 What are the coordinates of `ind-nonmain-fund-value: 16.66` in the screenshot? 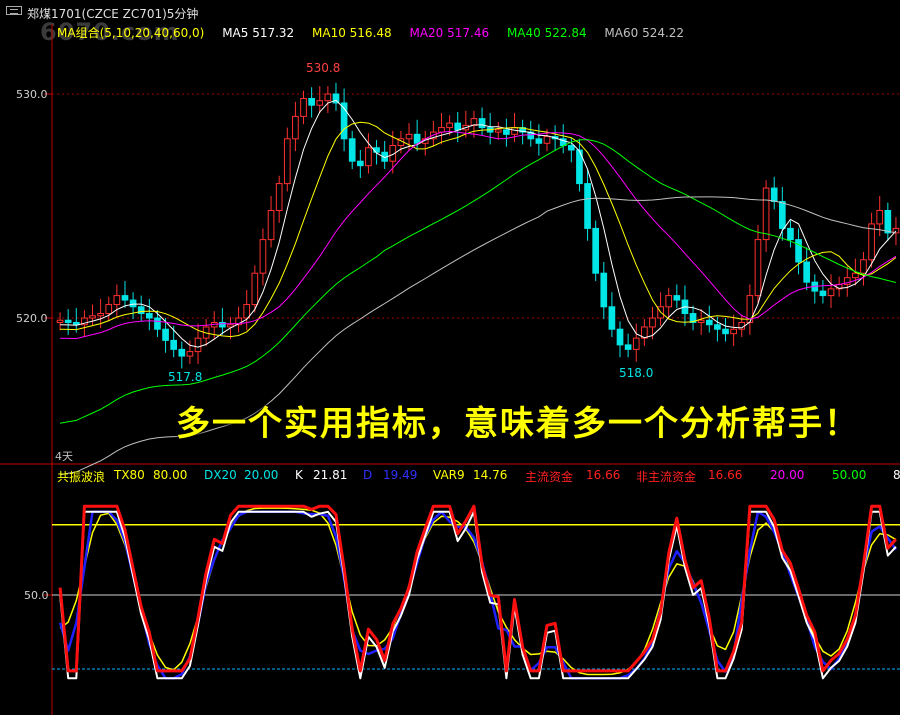 It's located at (725, 475).